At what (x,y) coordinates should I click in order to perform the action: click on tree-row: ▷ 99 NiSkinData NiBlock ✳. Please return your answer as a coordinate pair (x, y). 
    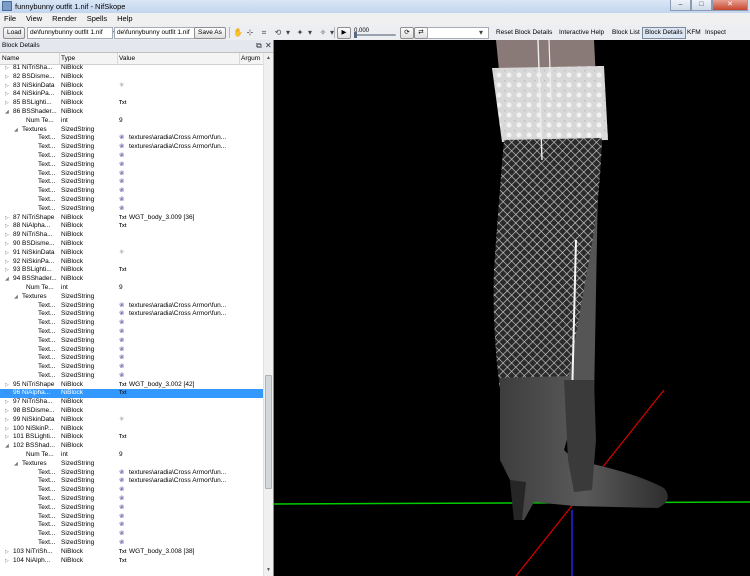
    Looking at the image, I should click on (131, 420).